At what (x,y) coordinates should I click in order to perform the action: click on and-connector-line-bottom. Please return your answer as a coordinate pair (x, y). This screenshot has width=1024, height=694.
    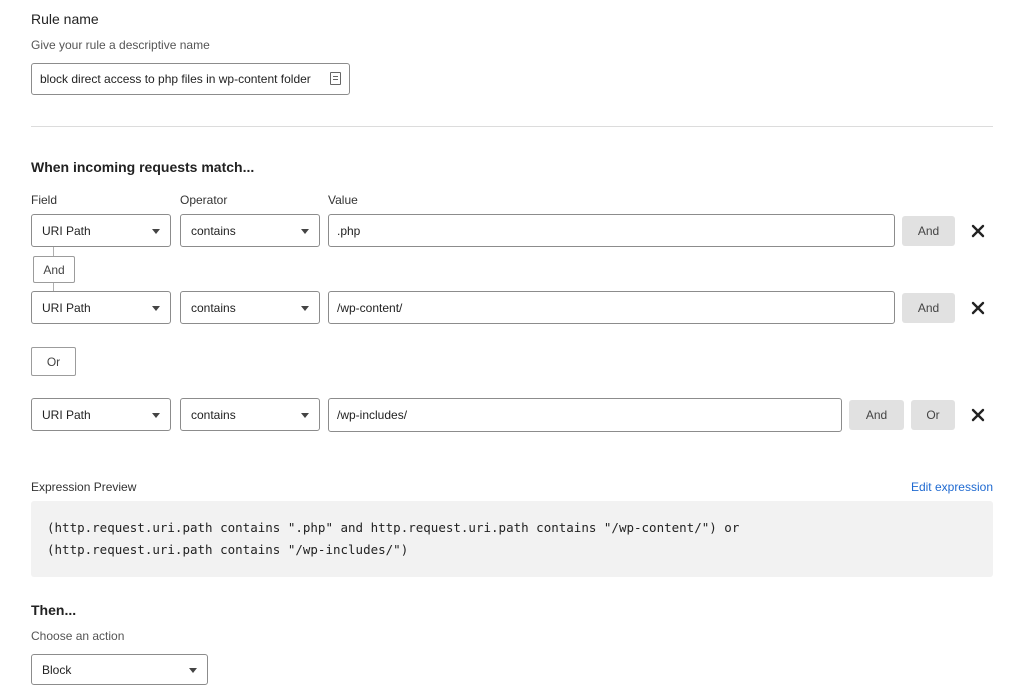
    Looking at the image, I should click on (53, 287).